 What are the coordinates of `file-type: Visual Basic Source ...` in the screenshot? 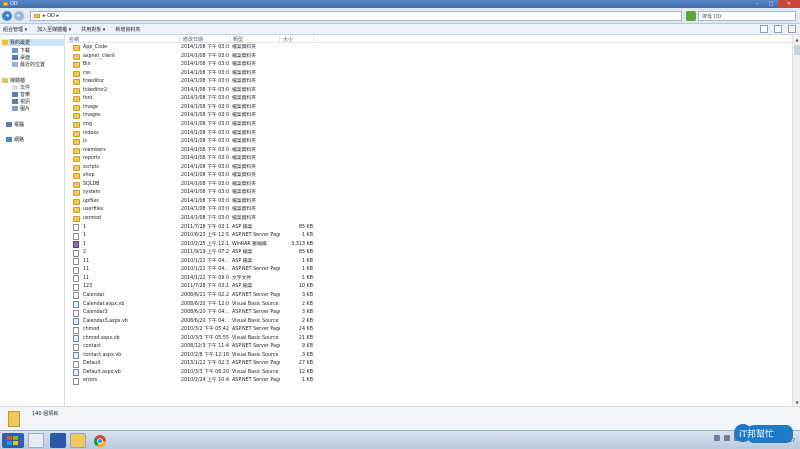 It's located at (256, 321).